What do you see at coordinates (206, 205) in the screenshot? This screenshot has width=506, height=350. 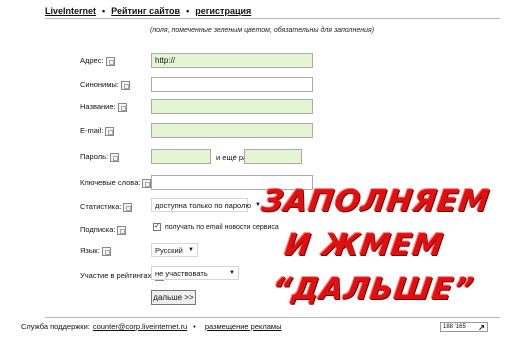 I see `statistics-select: доступна только по паролю ▼` at bounding box center [206, 205].